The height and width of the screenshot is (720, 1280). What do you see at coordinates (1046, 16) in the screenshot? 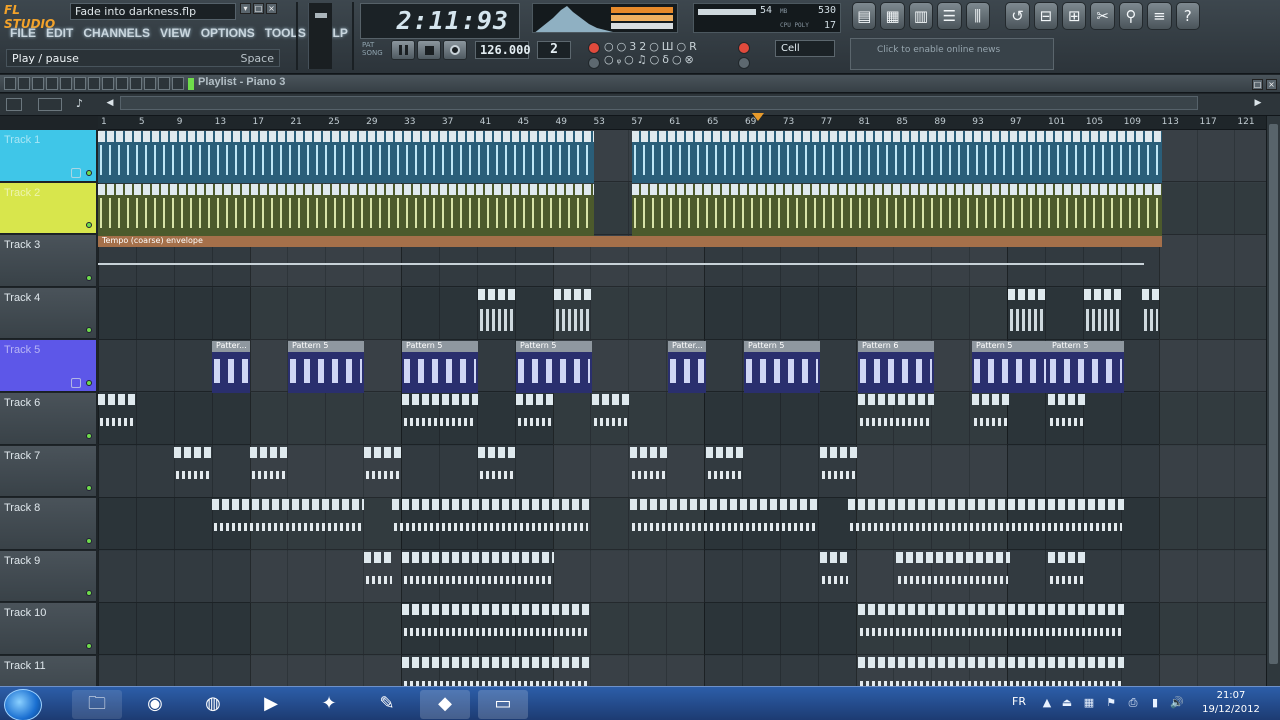
I see `save-icon: ⊟` at bounding box center [1046, 16].